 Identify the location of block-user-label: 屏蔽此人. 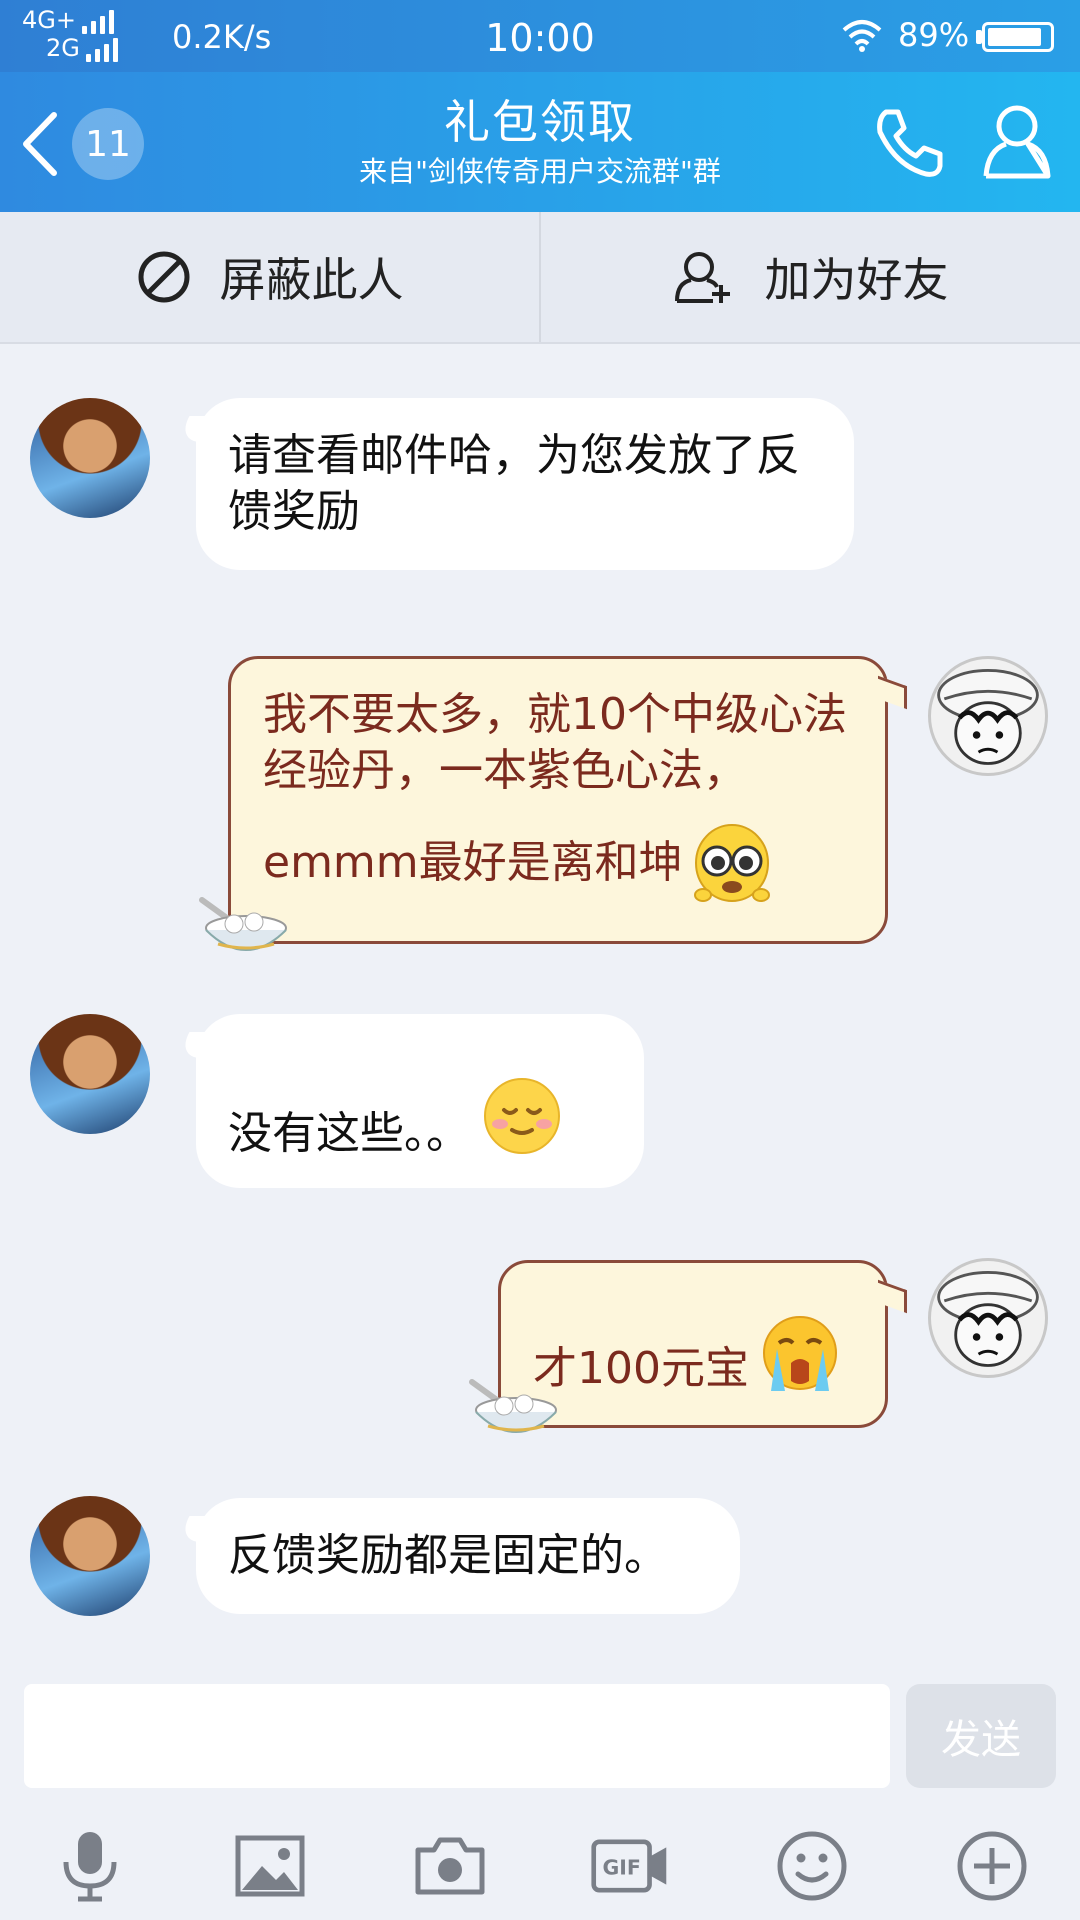
(311, 280).